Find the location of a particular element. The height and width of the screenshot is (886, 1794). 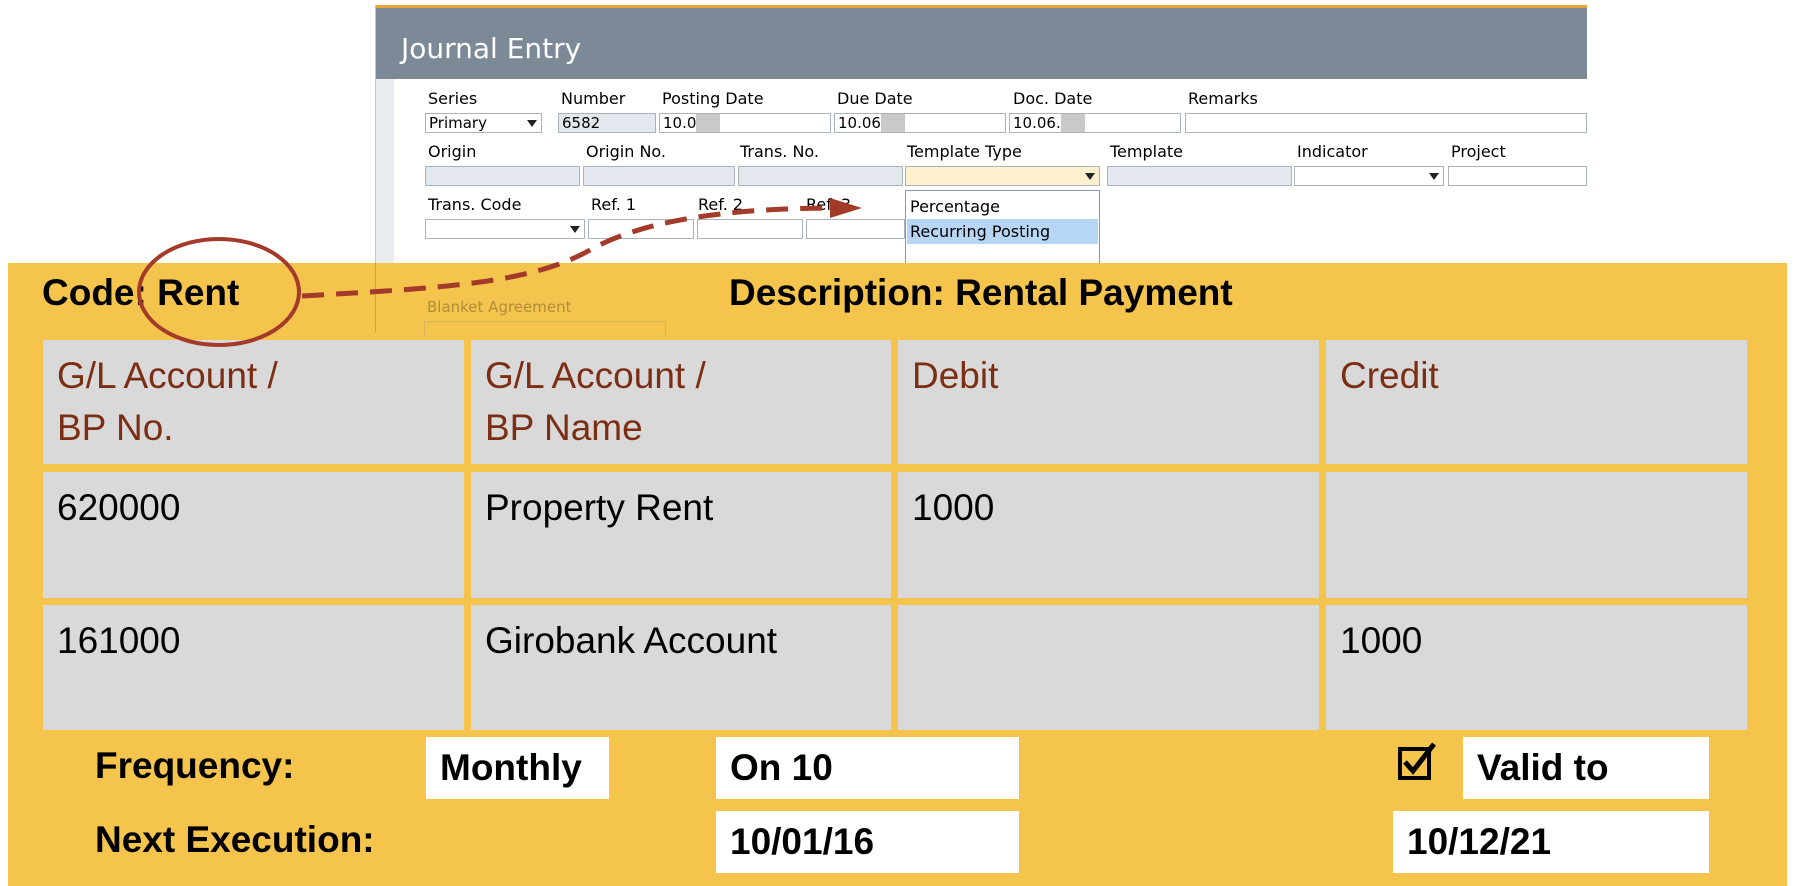

number-label: Number is located at coordinates (593, 98).